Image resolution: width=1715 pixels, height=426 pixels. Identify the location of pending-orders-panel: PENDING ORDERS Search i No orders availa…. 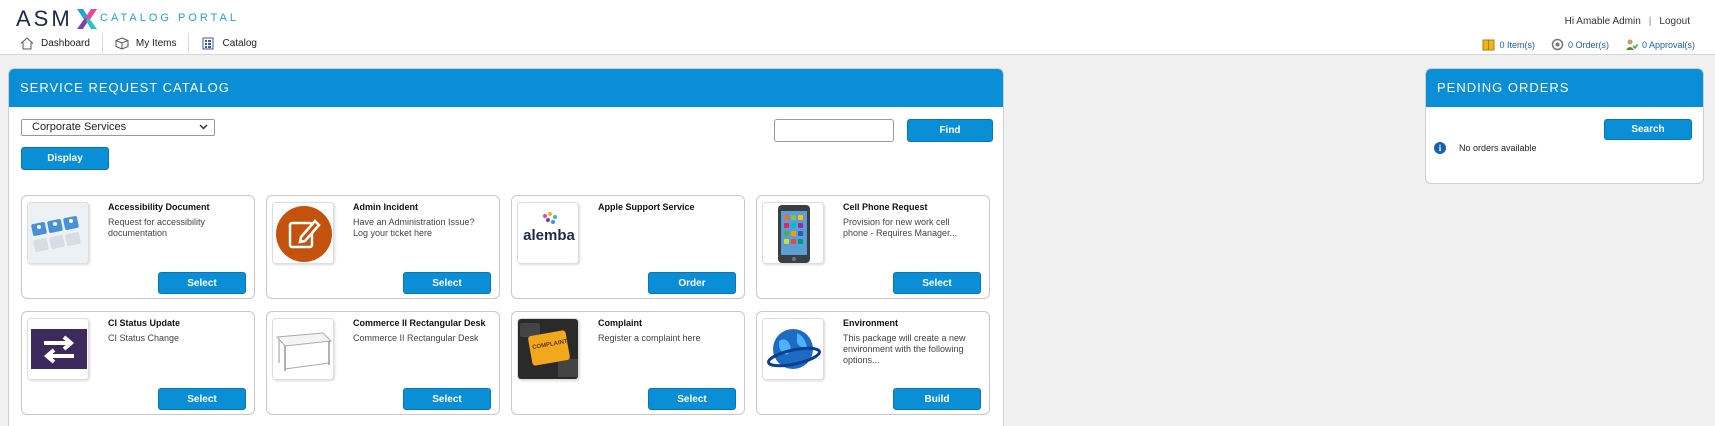
(1564, 126).